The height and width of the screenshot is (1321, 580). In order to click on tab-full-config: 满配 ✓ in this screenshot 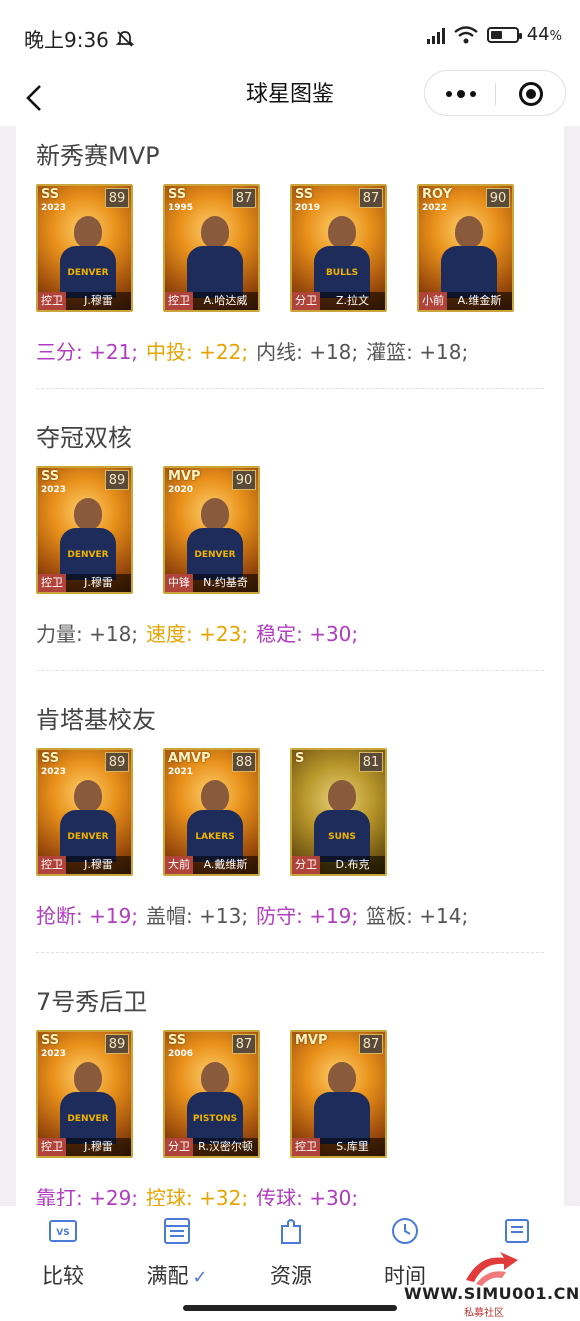, I will do `click(177, 1253)`.